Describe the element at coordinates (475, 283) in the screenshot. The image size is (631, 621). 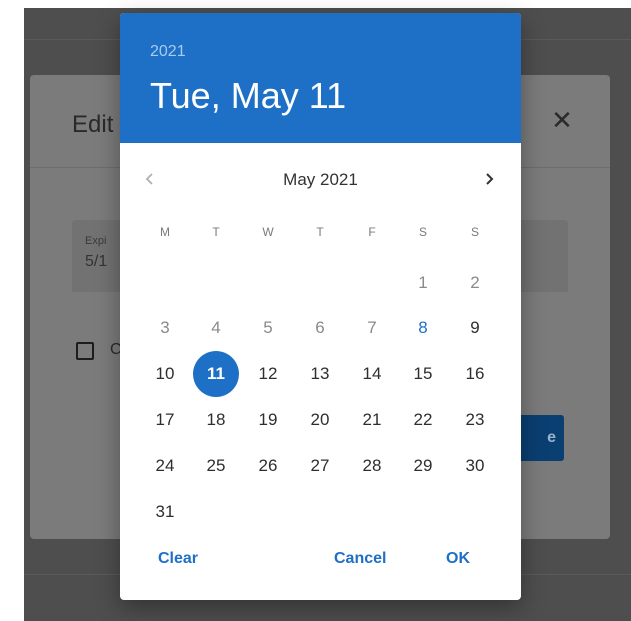
I see `calendar-day: 2` at that location.